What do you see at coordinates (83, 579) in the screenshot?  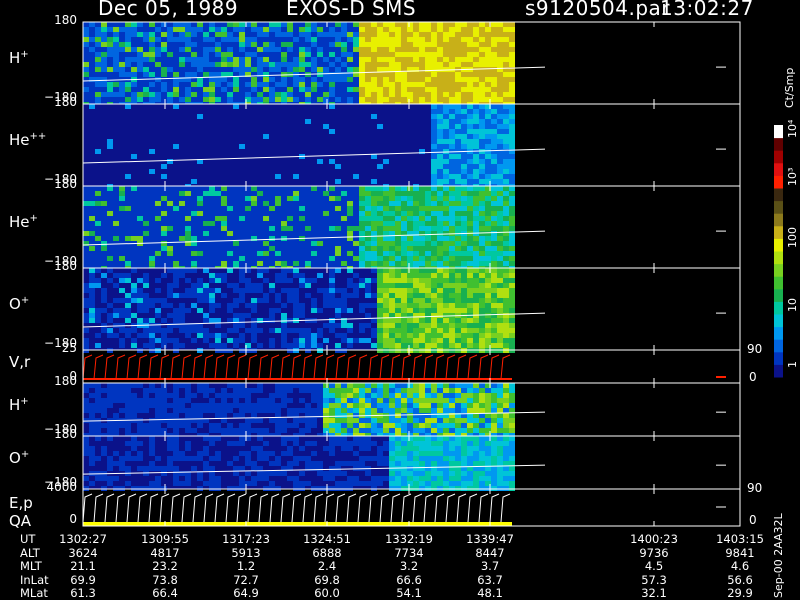 I see `ephemeris-value: 69.9` at bounding box center [83, 579].